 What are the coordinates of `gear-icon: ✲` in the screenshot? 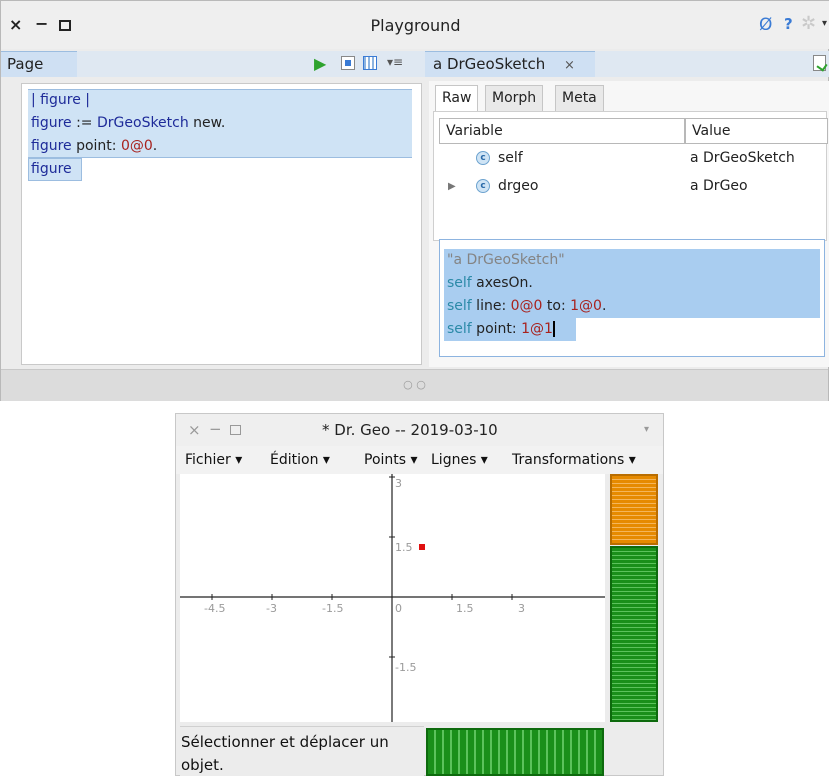 It's located at (808, 23).